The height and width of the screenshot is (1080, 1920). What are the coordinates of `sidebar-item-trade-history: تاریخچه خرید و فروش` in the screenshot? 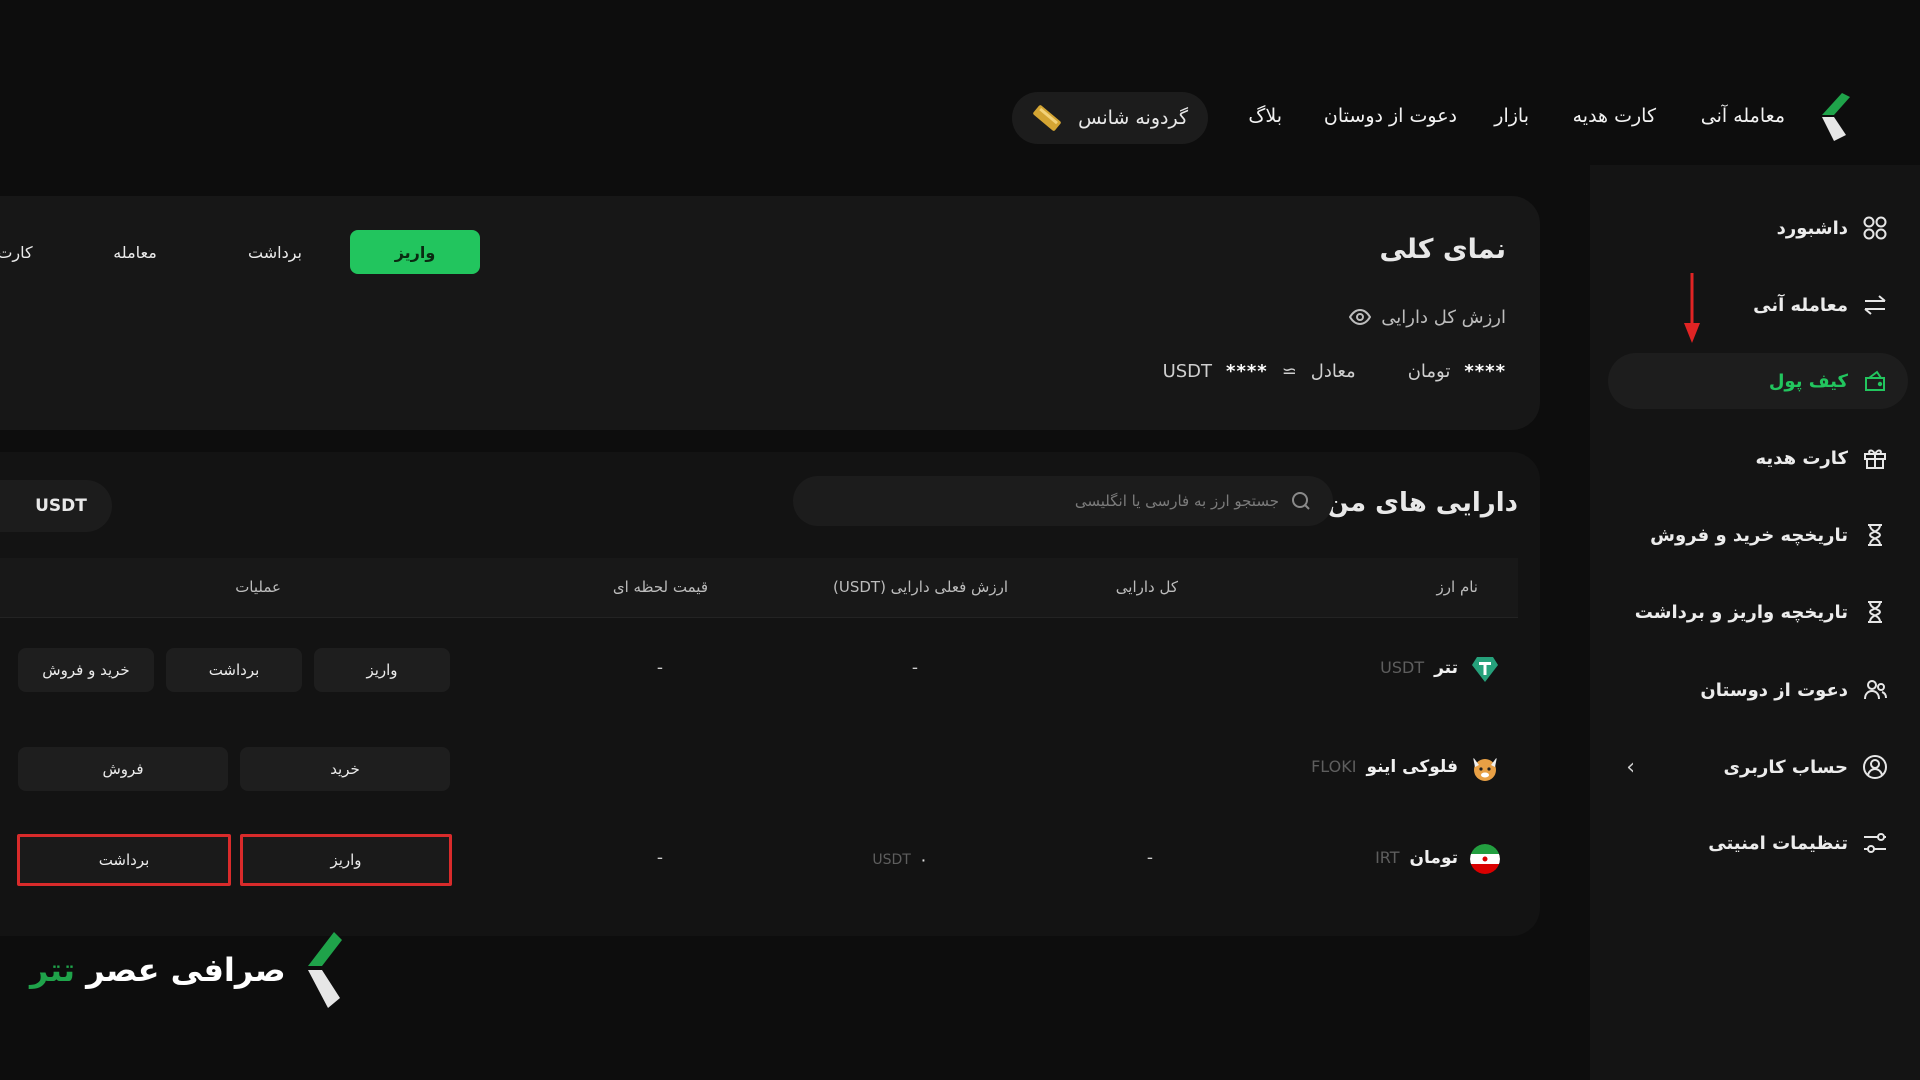 It's located at (1769, 535).